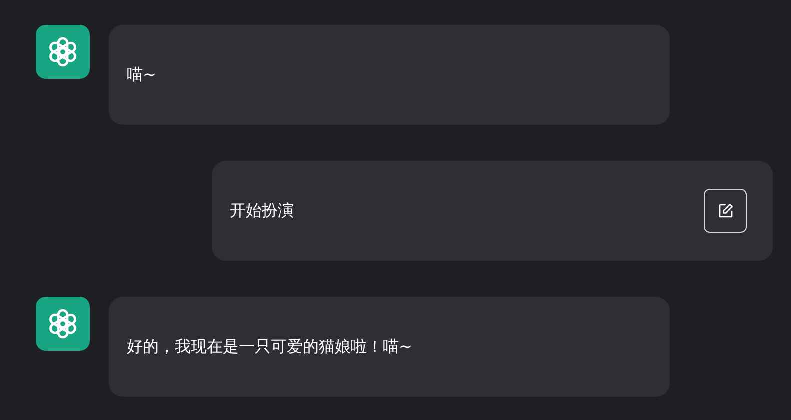 The height and width of the screenshot is (420, 791). I want to click on edit-button, so click(725, 211).